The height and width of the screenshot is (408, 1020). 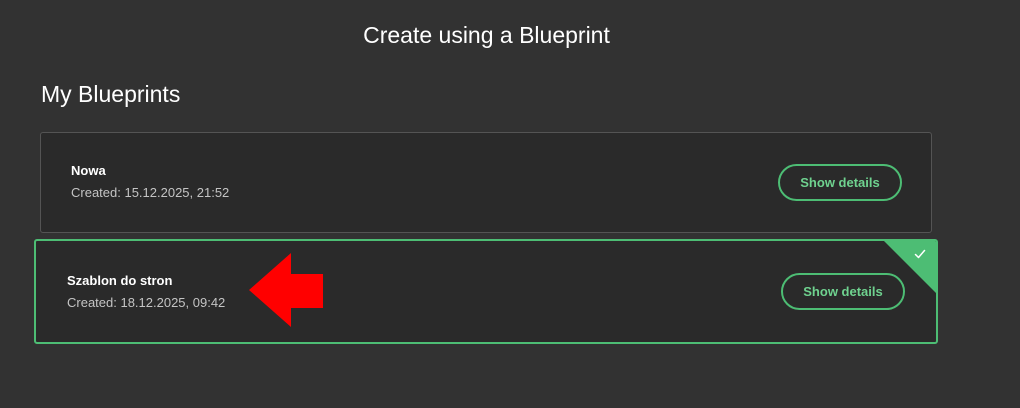 I want to click on show-details-button: Show details, so click(x=840, y=182).